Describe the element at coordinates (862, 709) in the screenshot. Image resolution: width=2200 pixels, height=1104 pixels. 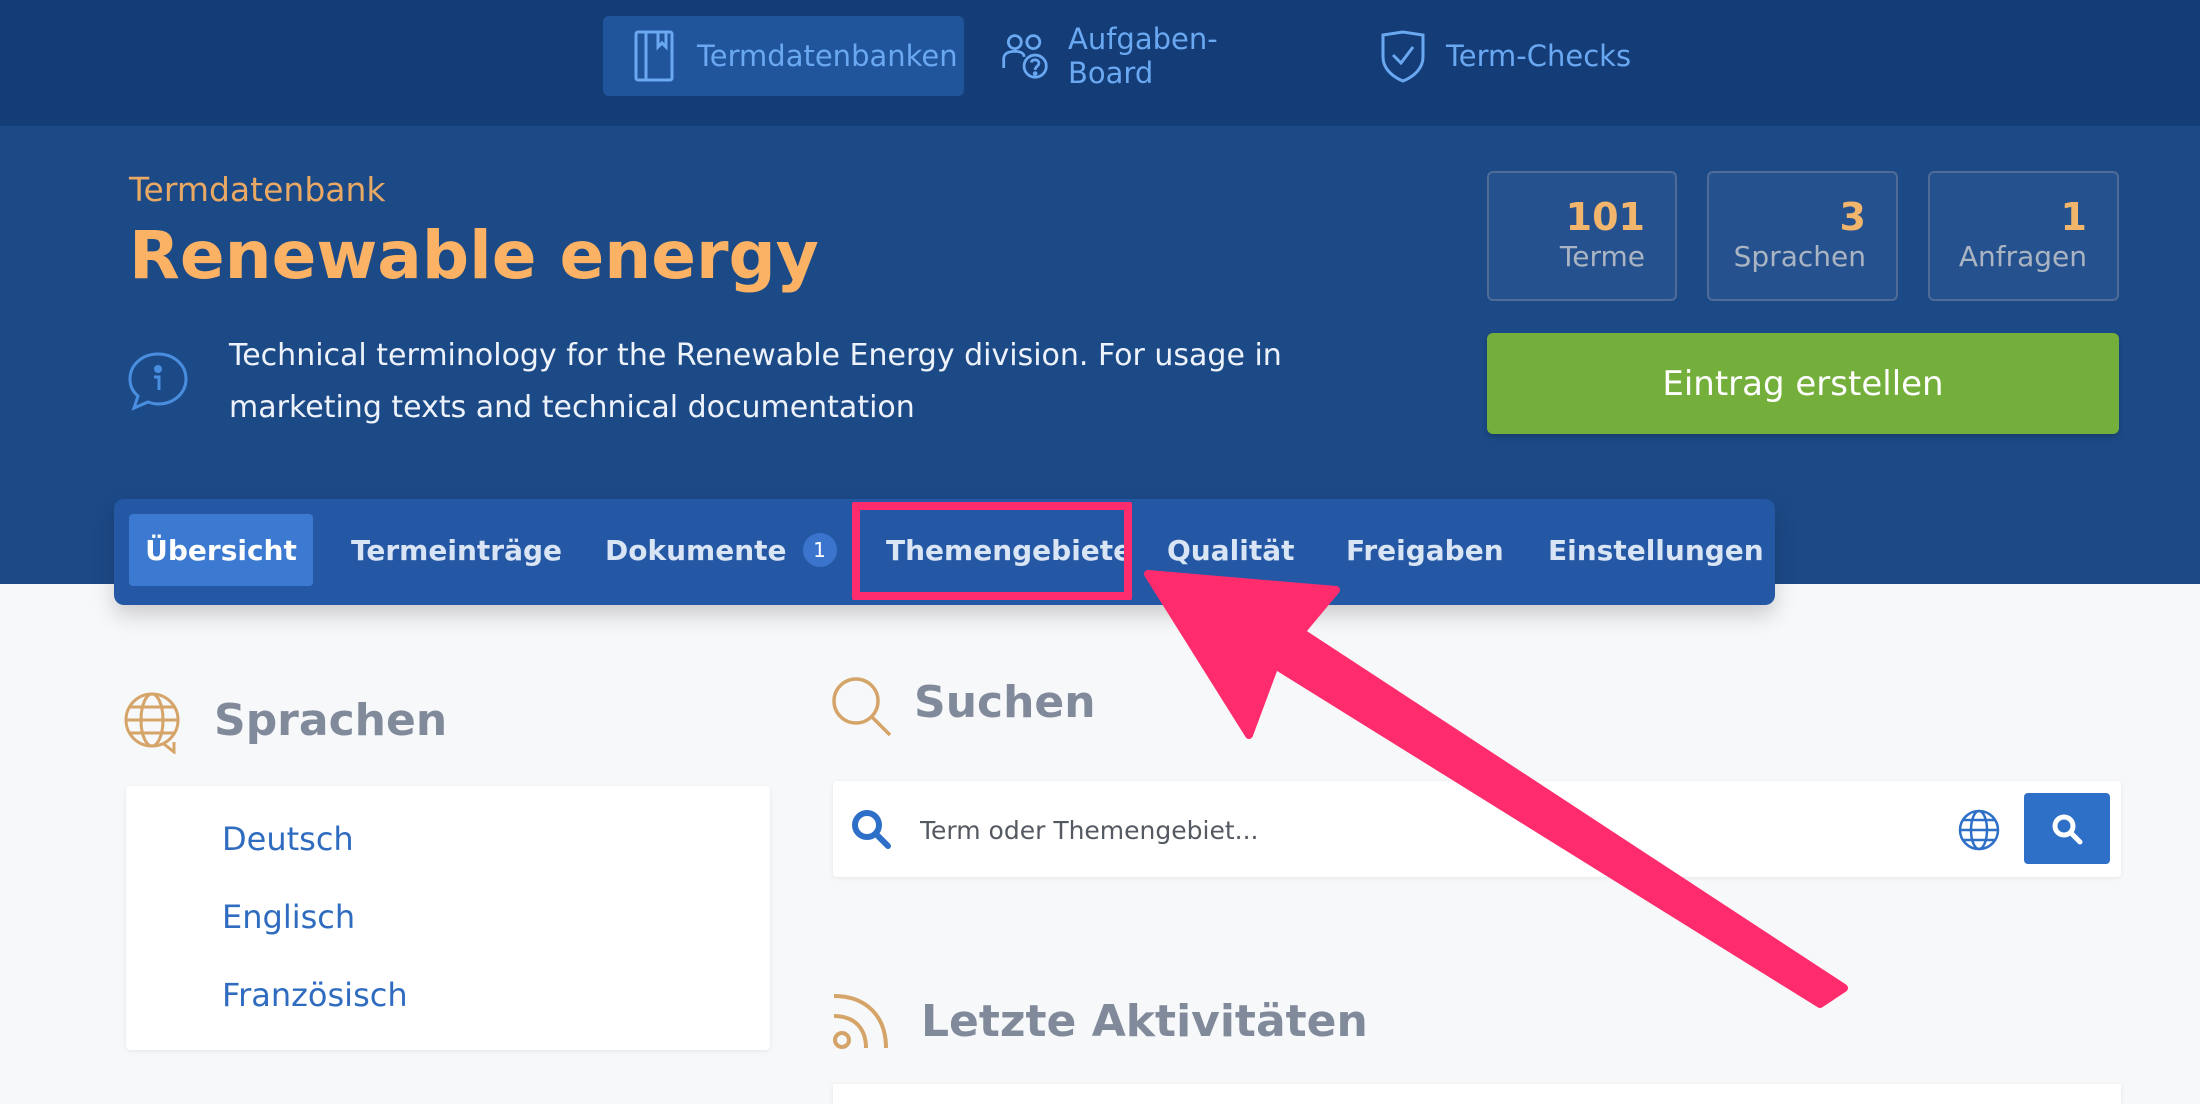
I see `magnifier-icon` at that location.